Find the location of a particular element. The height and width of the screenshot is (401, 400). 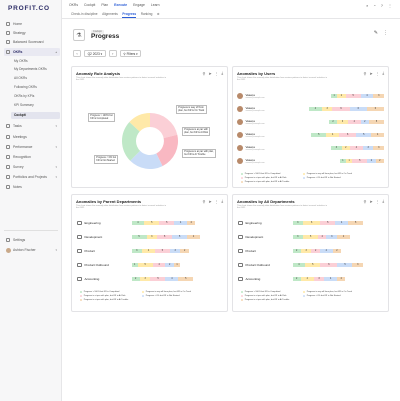

stacked-bar: 43666 is located at coordinates (346, 109).